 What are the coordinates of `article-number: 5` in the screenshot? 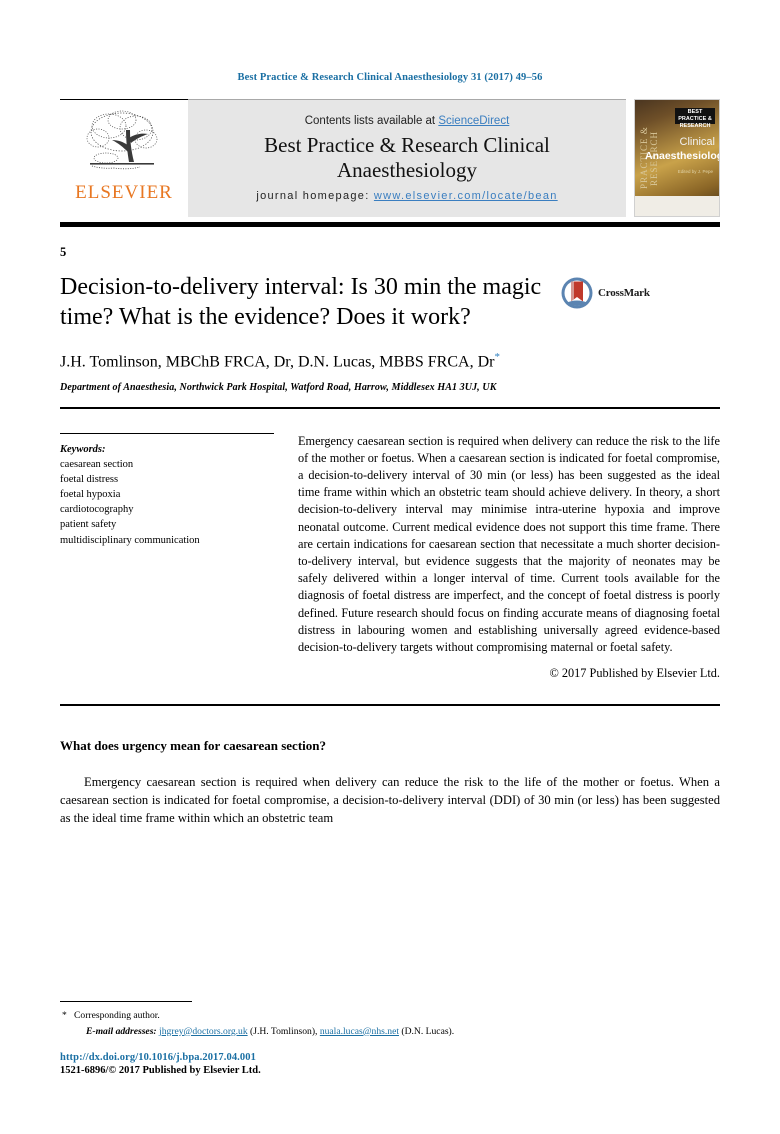 It's located at (63, 252).